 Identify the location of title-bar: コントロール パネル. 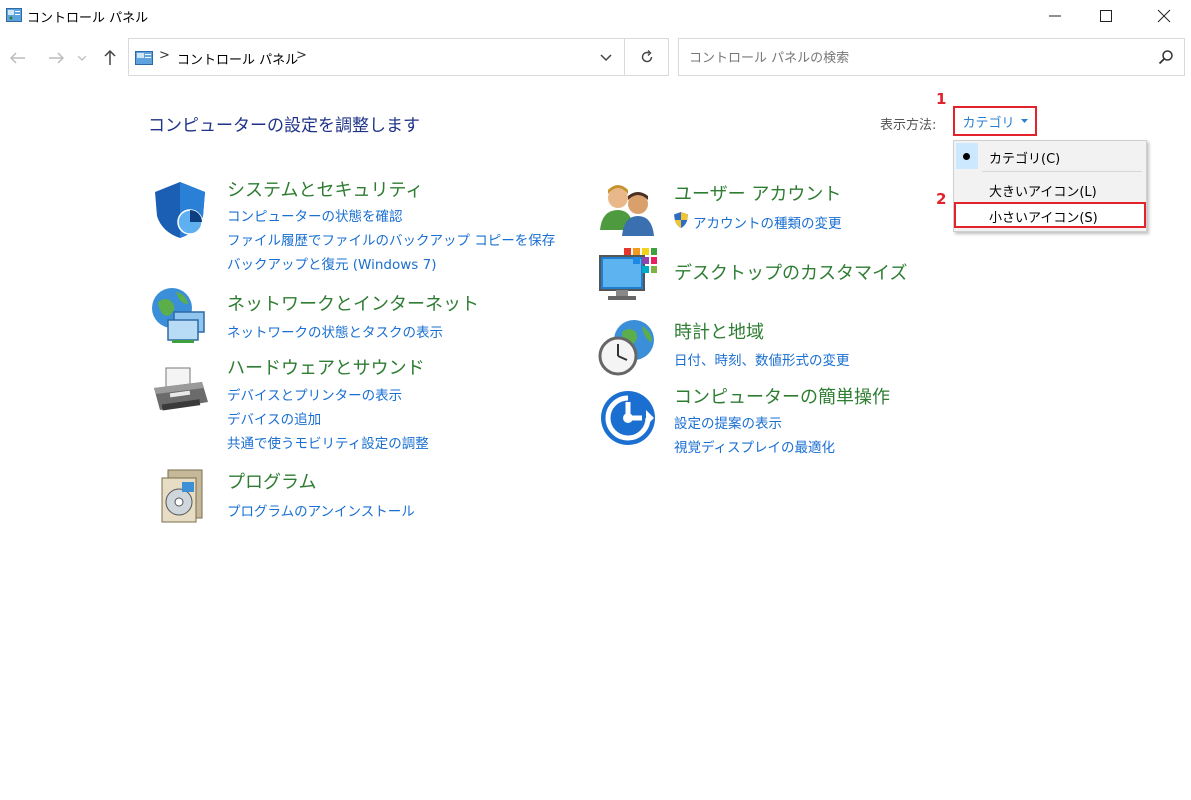
(595, 16).